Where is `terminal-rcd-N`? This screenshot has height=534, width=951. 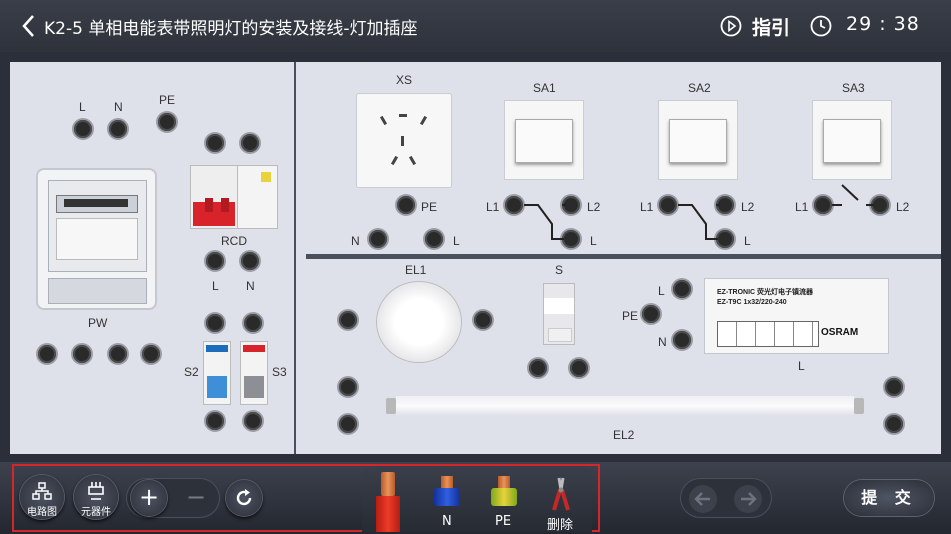 terminal-rcd-N is located at coordinates (250, 261).